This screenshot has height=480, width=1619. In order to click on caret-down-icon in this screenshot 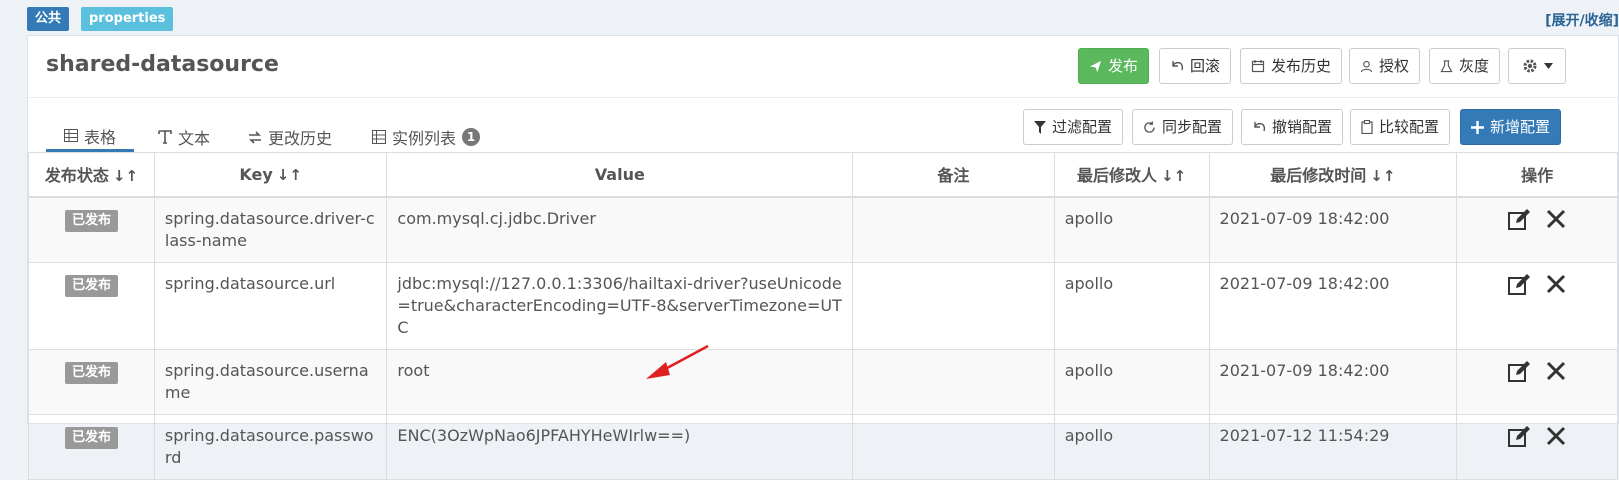, I will do `click(1548, 66)`.